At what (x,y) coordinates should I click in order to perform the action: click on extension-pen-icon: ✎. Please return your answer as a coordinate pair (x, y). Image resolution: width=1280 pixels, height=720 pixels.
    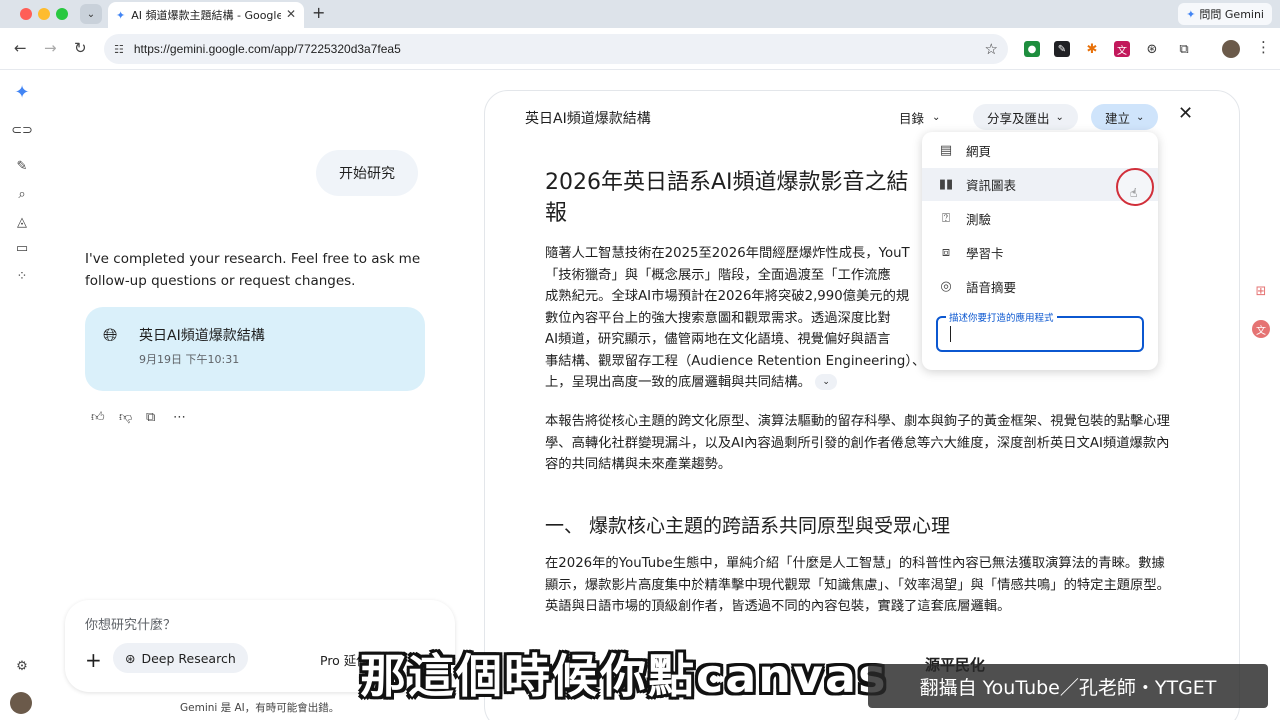
    Looking at the image, I should click on (1062, 49).